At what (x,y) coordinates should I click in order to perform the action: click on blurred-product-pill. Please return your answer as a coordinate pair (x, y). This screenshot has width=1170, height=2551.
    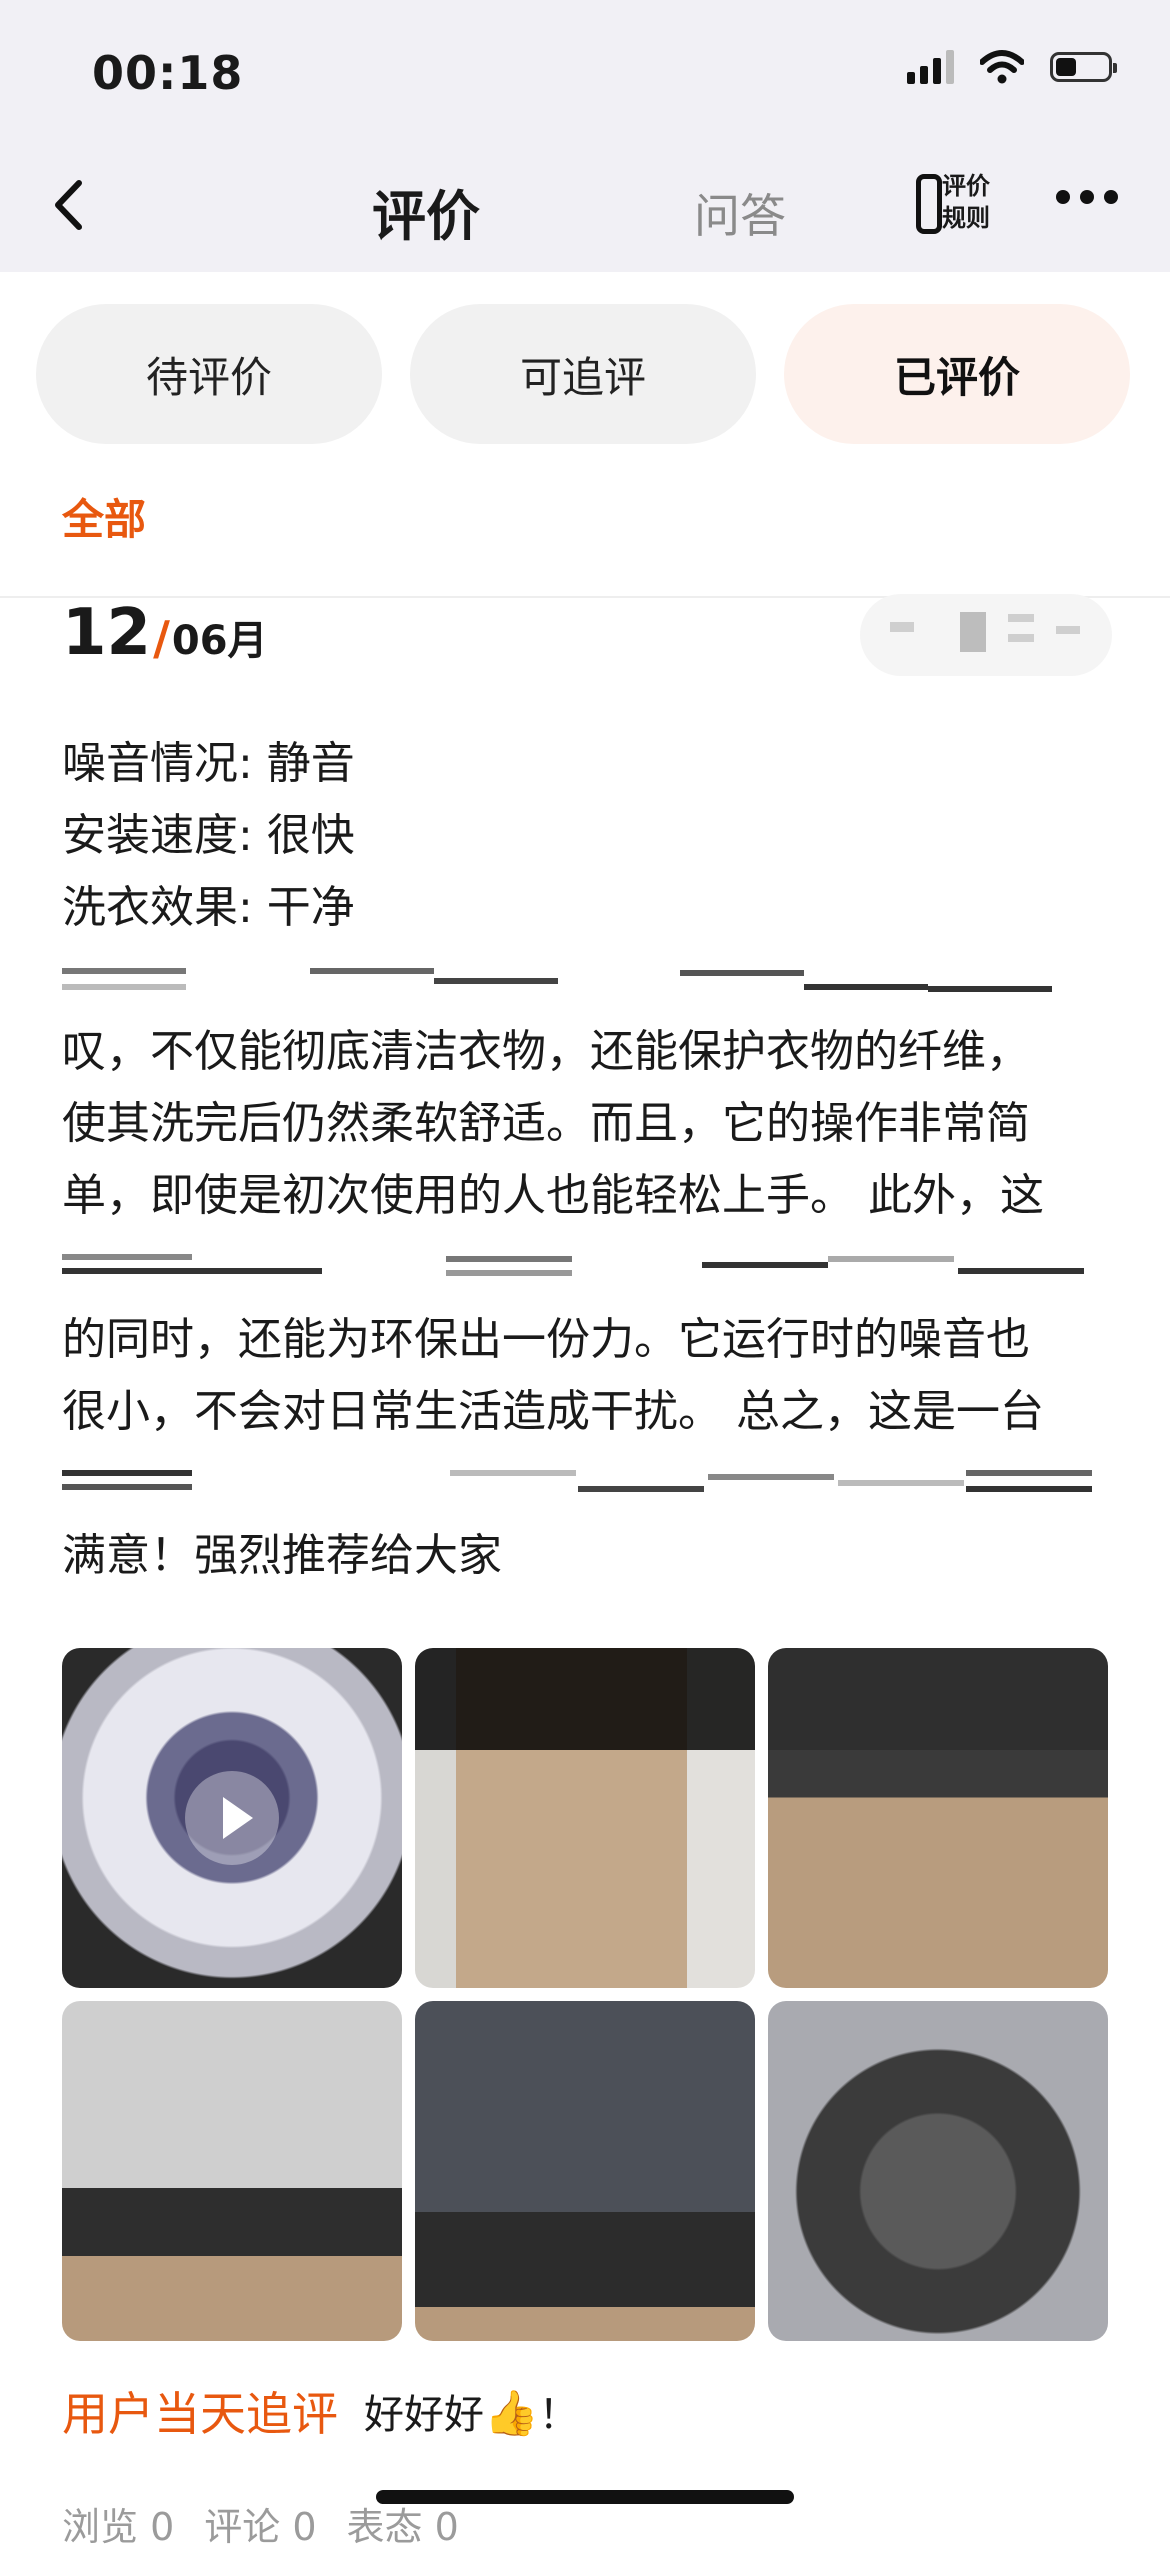
    Looking at the image, I should click on (986, 635).